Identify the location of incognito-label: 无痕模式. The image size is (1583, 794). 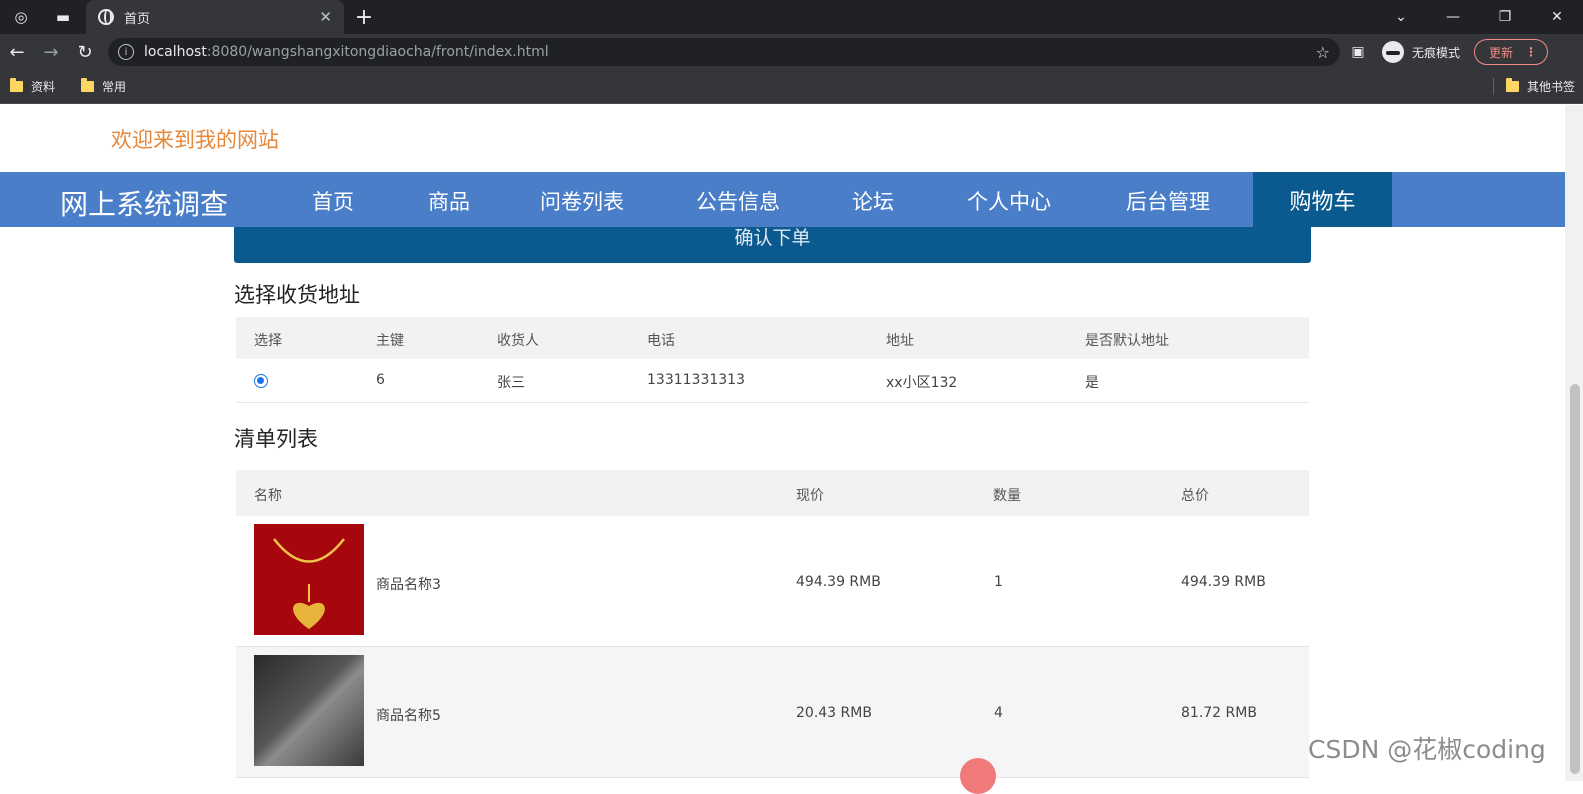
(1436, 52).